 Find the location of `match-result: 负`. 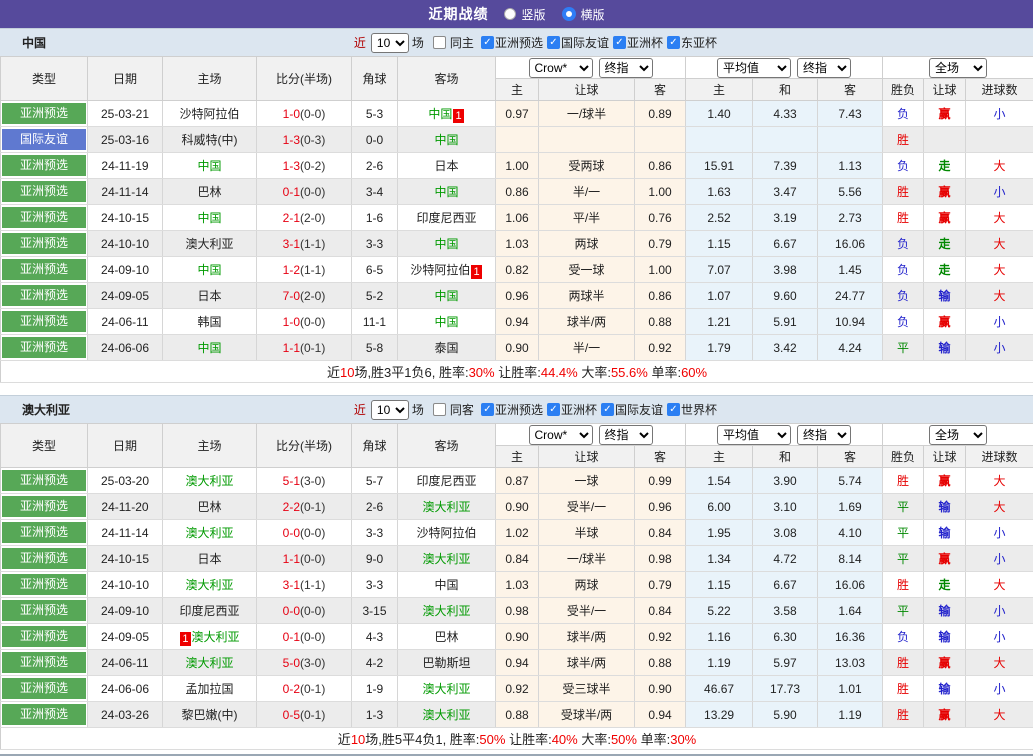

match-result: 负 is located at coordinates (903, 244).